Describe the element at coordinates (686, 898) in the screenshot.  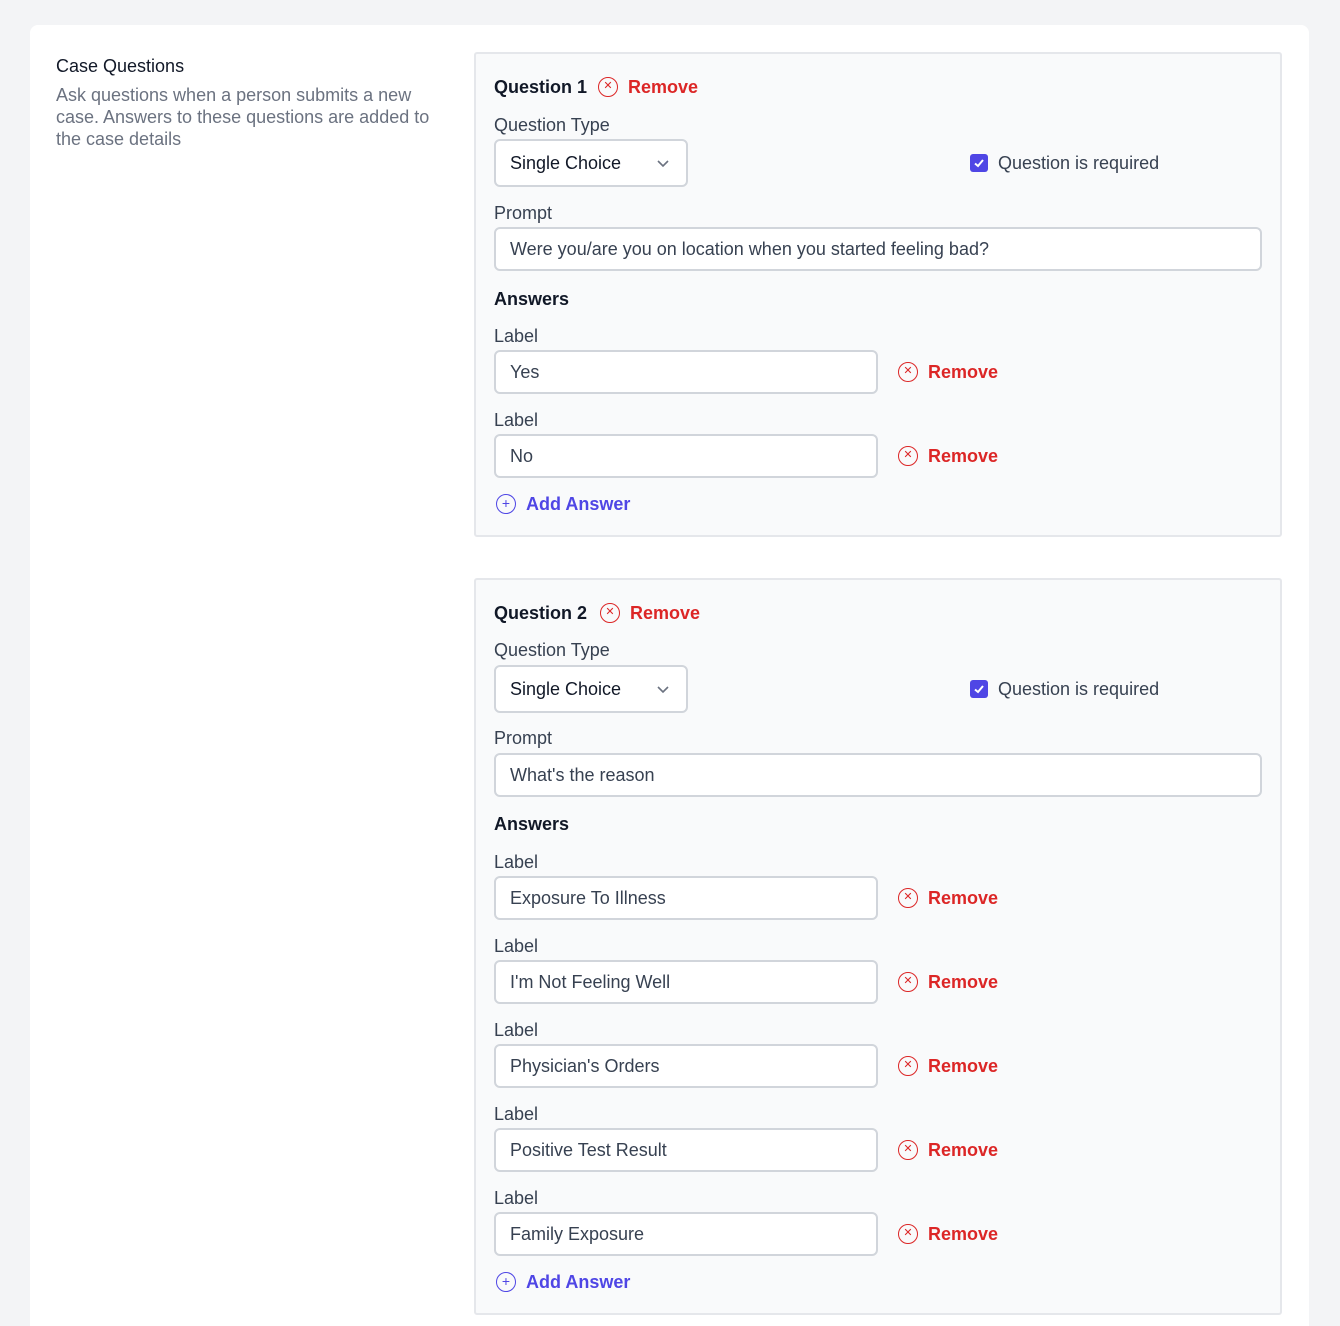
I see `answer-input: Exposure To Illness` at that location.